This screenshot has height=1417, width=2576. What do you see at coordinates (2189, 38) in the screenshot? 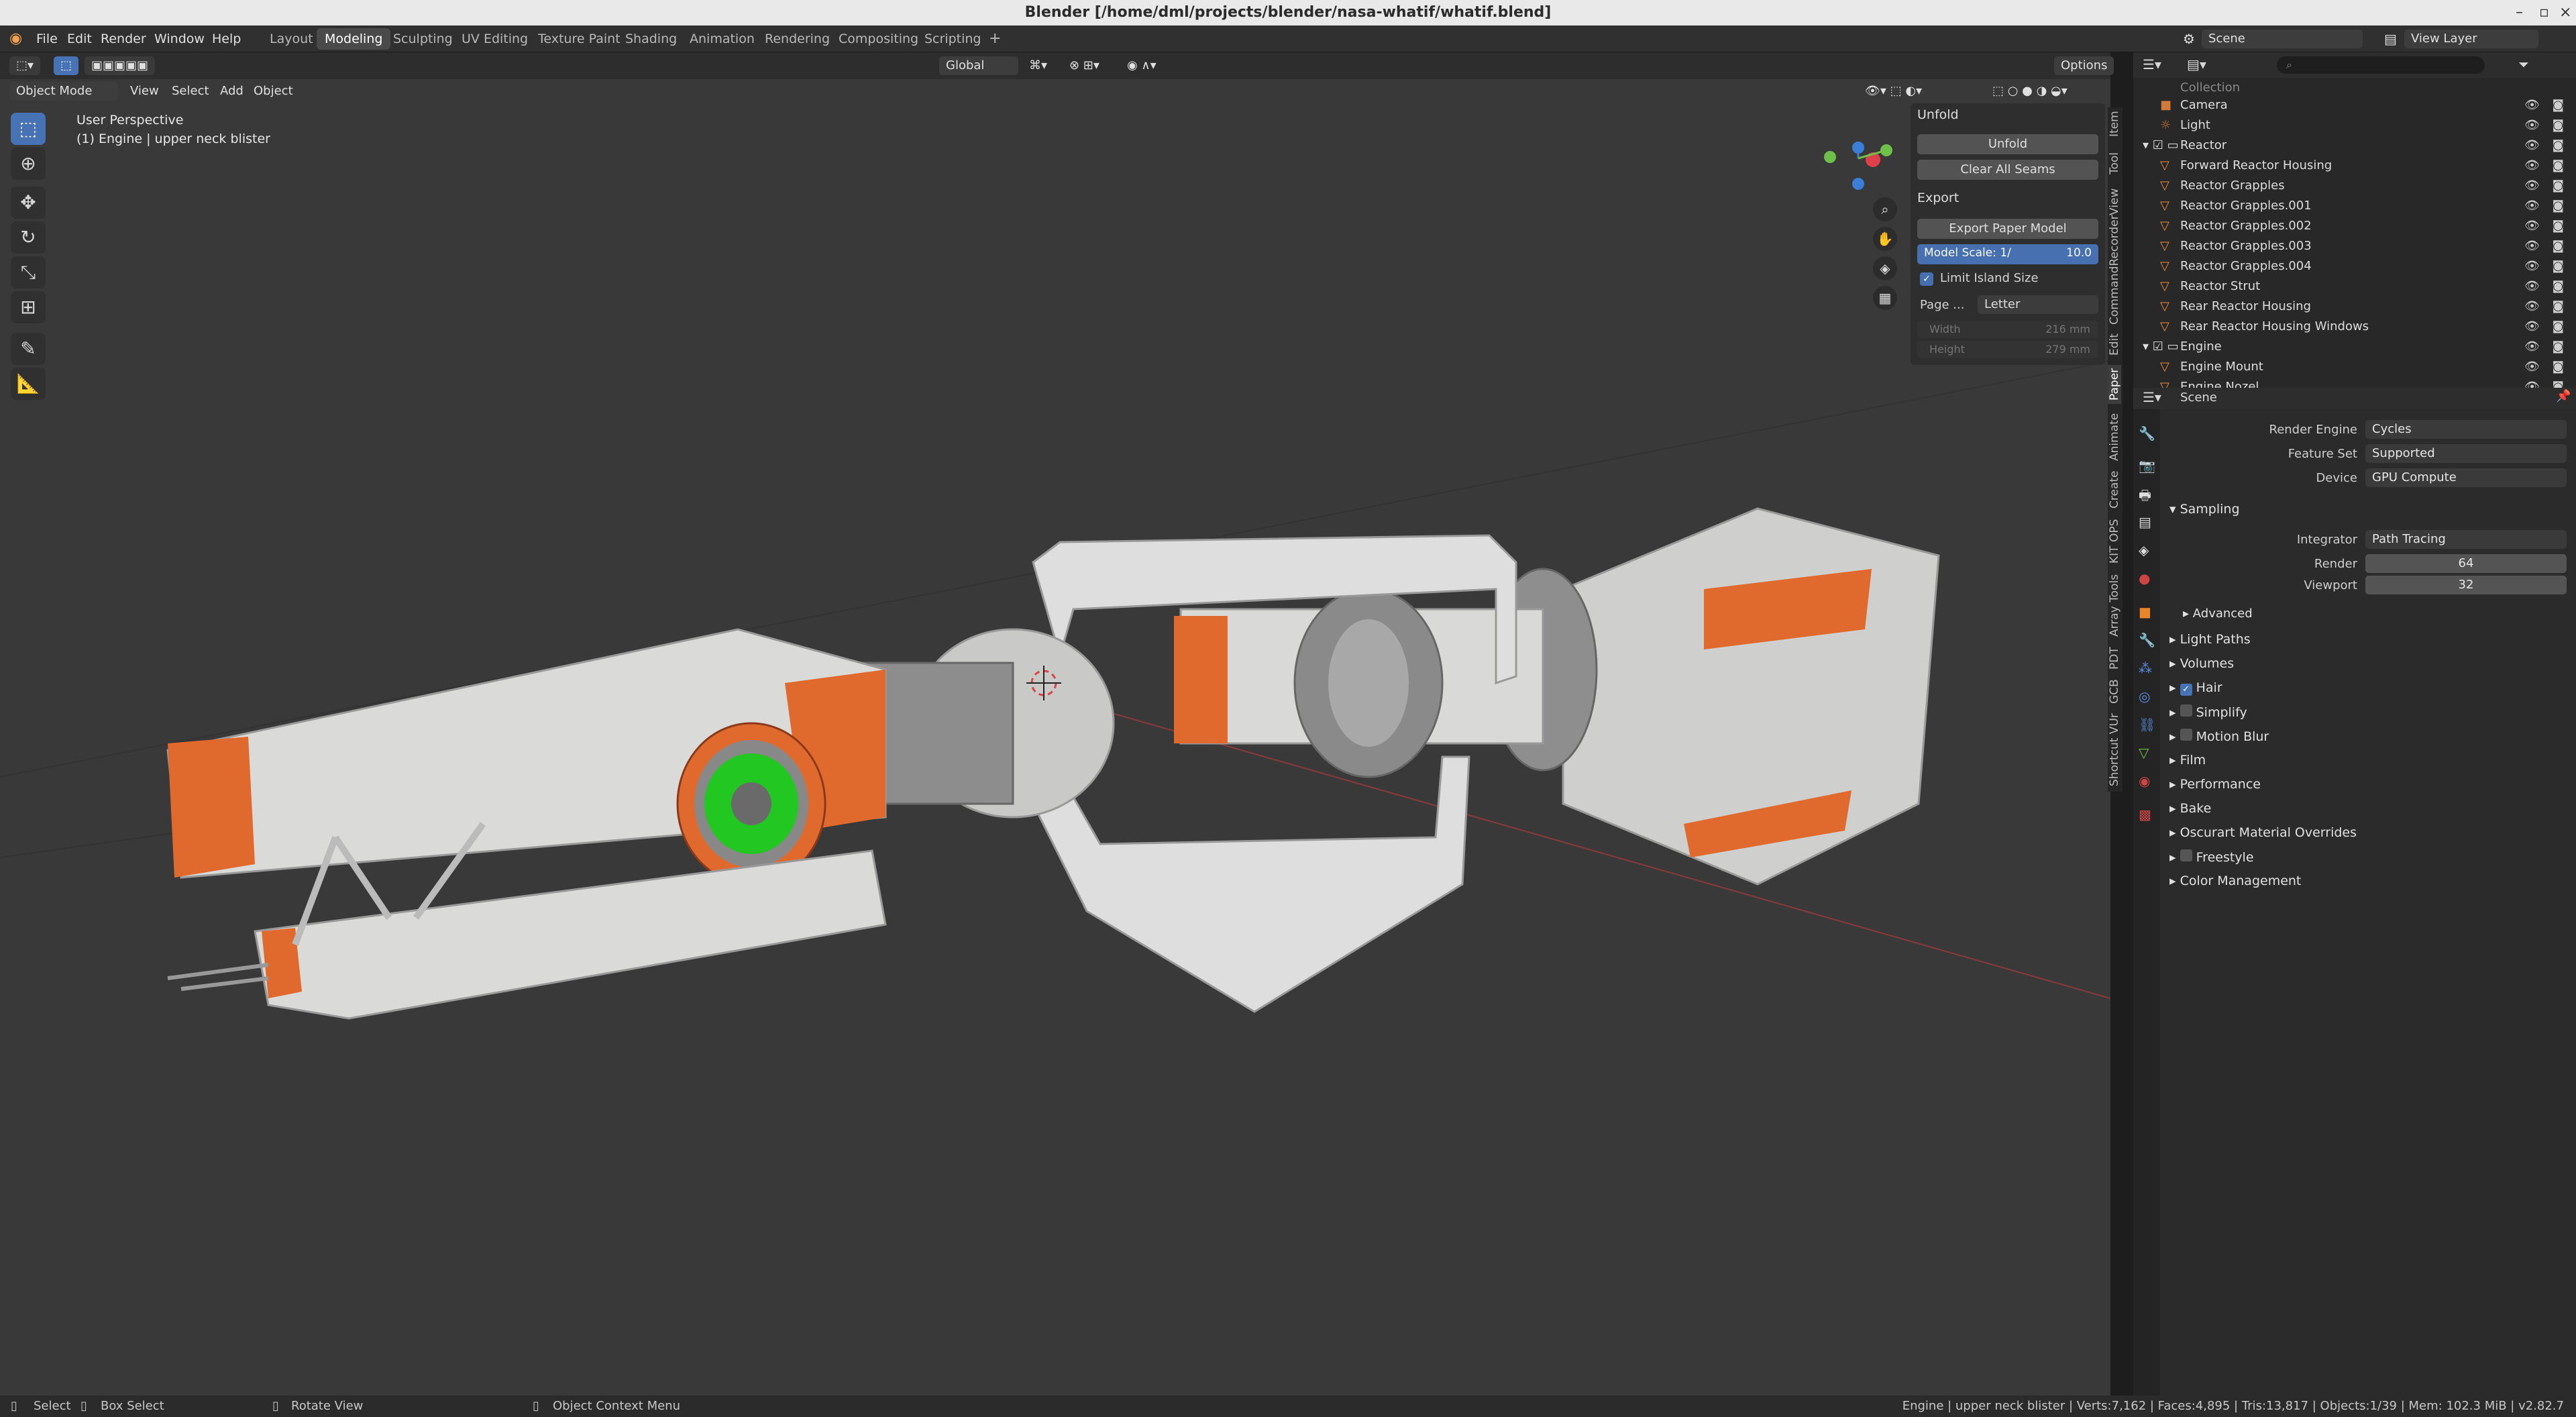
I see `scene-icon: ⚙` at bounding box center [2189, 38].